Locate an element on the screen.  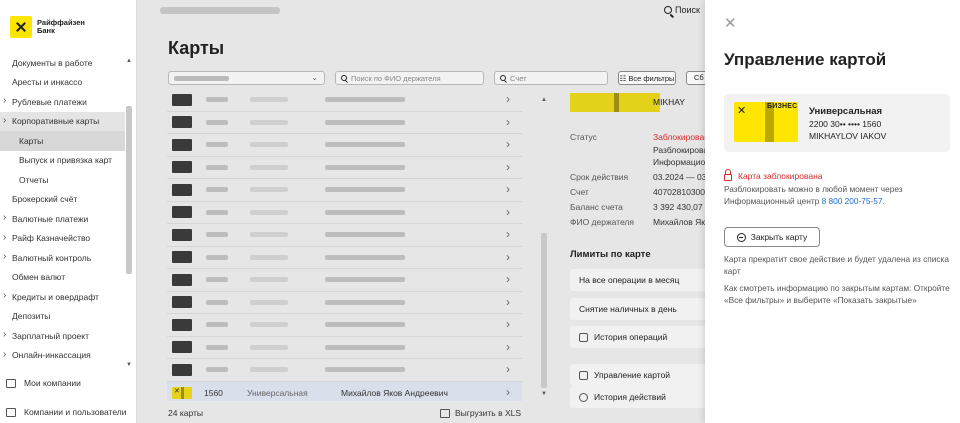
sidebar-scrollbar: ▲ ▼ is located at coordinates (129, 212).